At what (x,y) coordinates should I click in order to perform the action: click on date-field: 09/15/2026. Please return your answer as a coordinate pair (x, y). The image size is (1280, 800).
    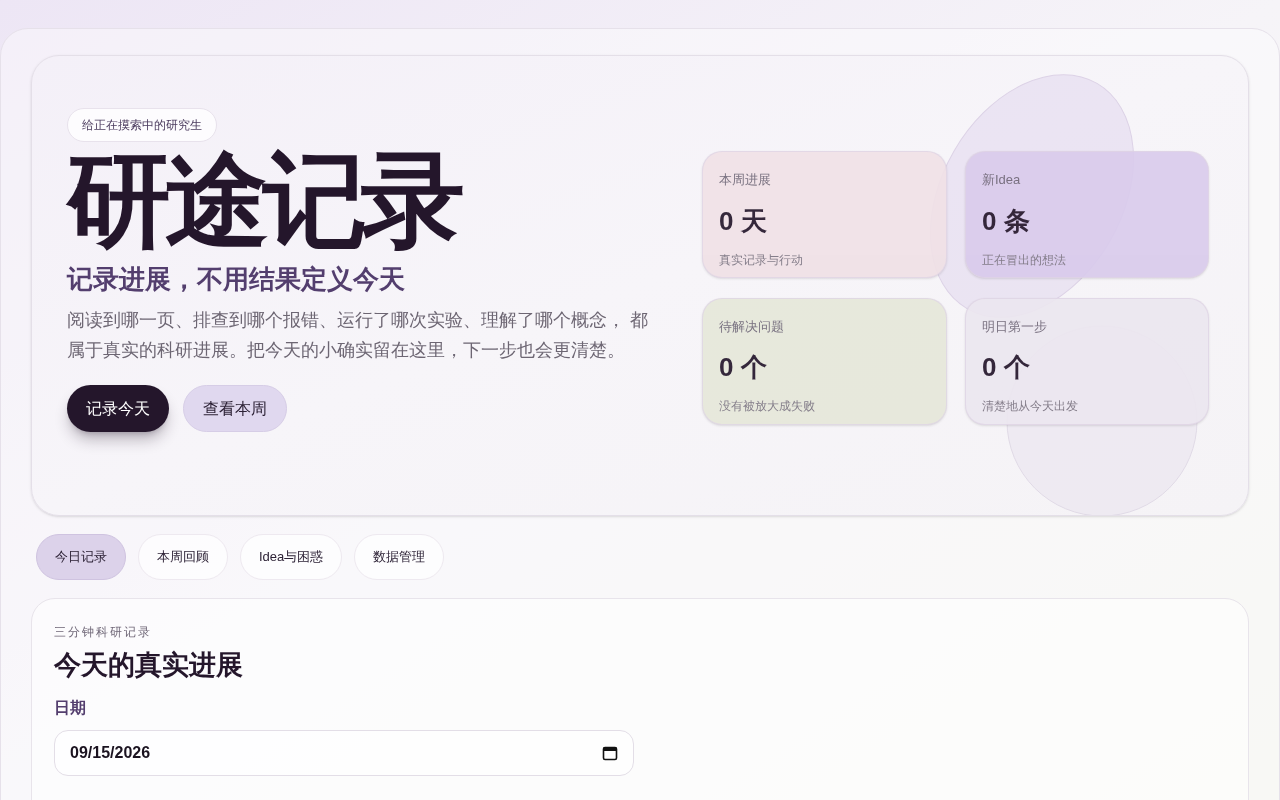
    Looking at the image, I should click on (344, 752).